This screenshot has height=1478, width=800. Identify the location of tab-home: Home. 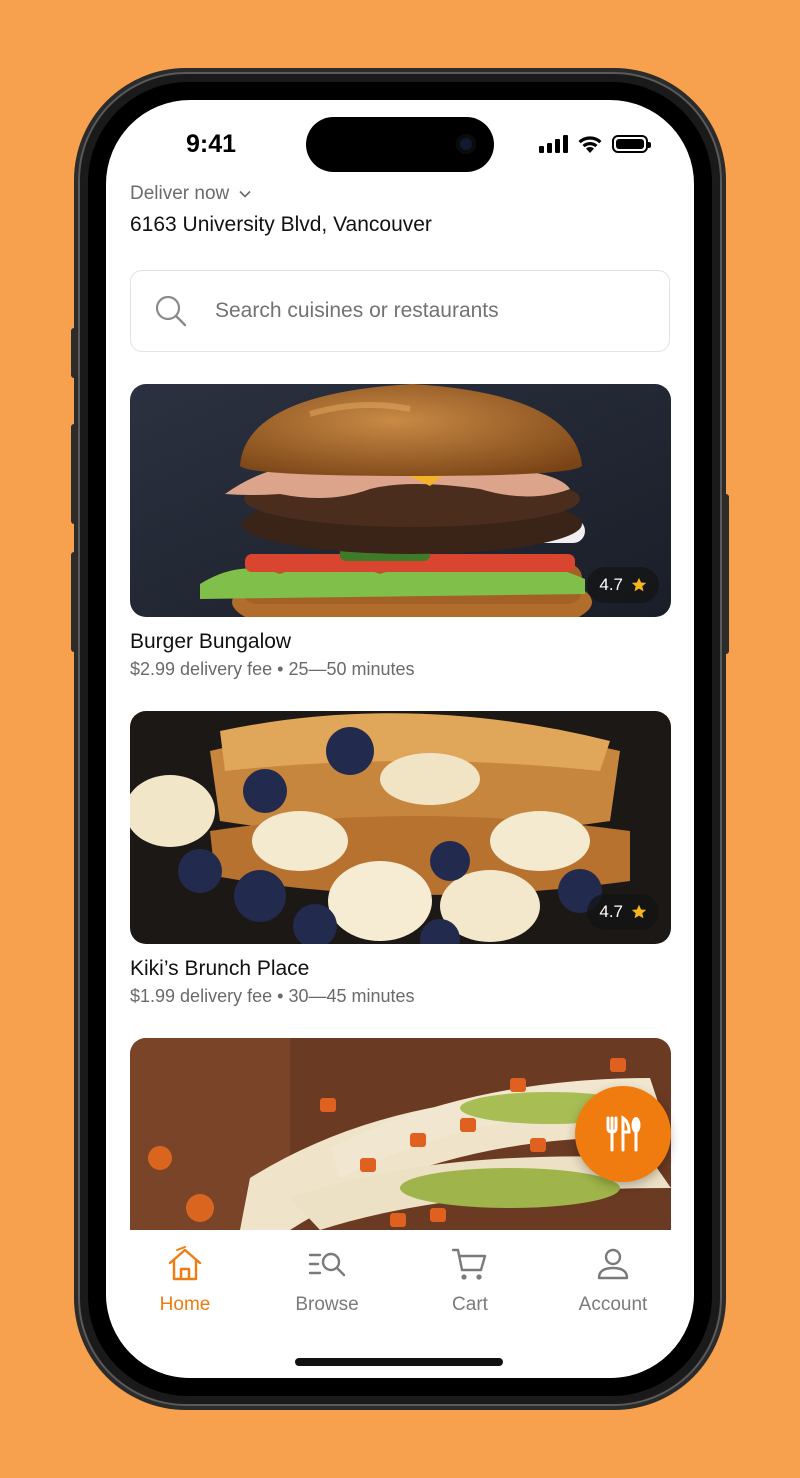
(185, 1280).